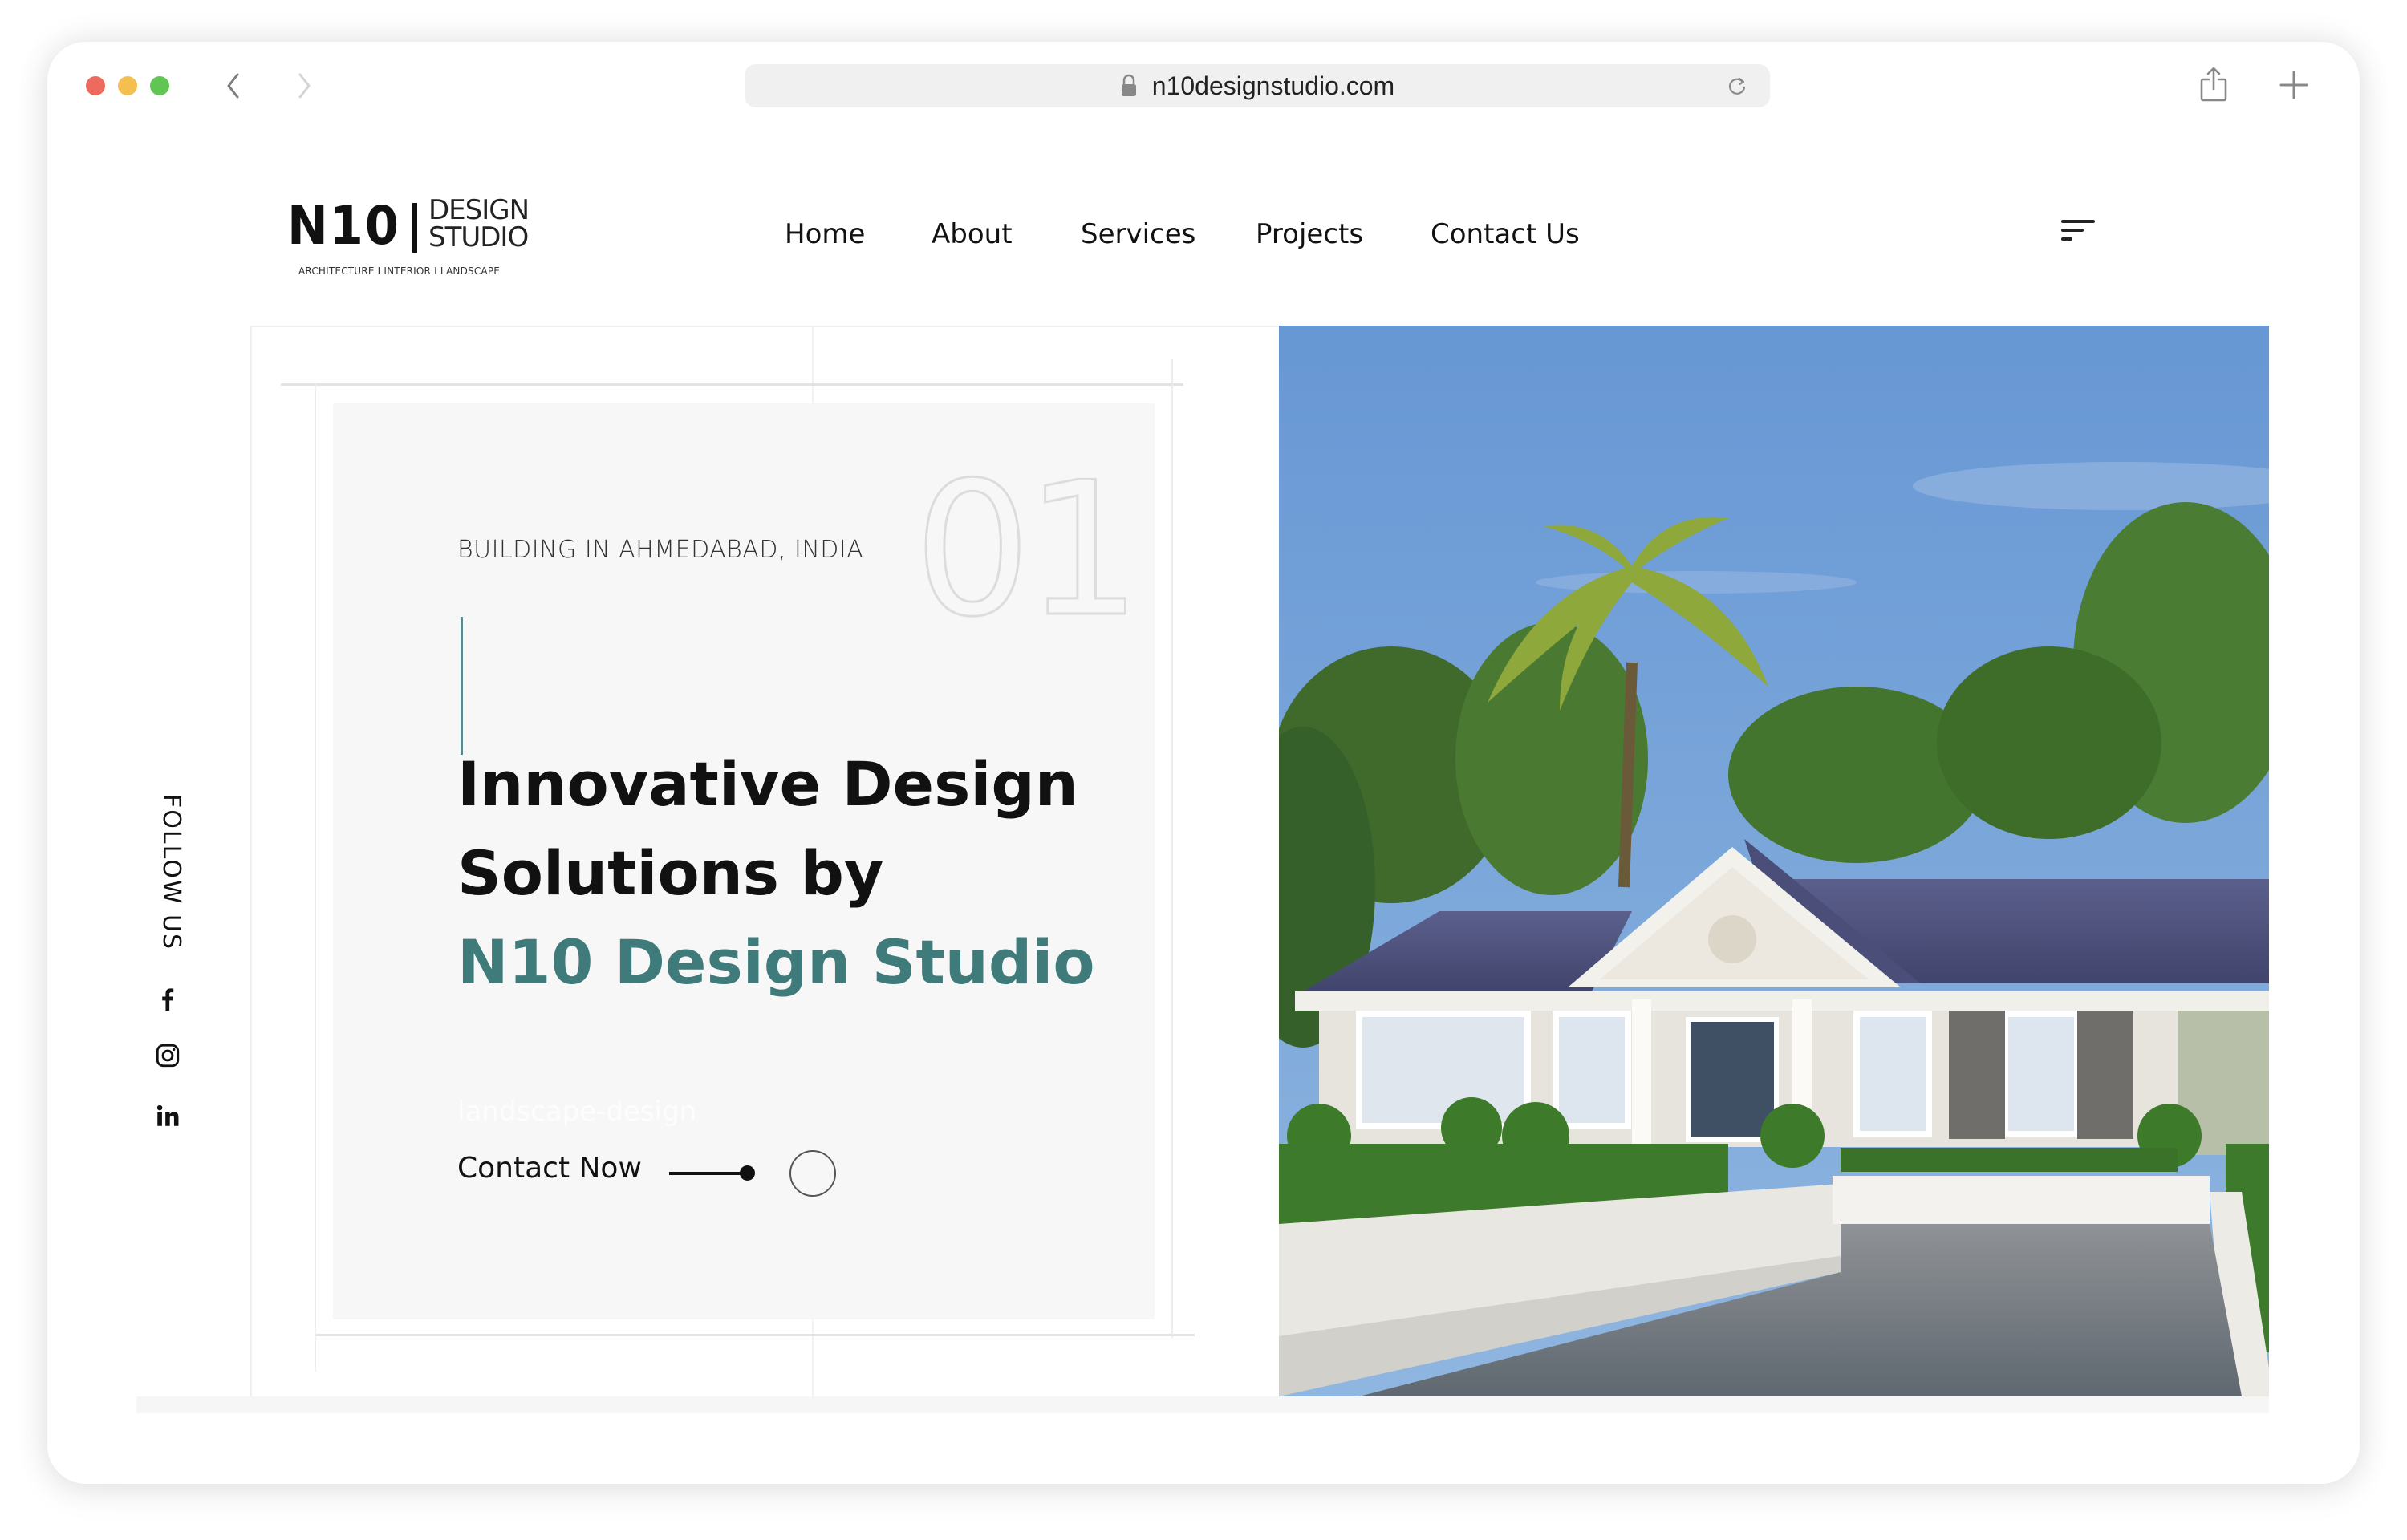 The image size is (2407, 1540). What do you see at coordinates (1737, 86) in the screenshot?
I see `reload-icon` at bounding box center [1737, 86].